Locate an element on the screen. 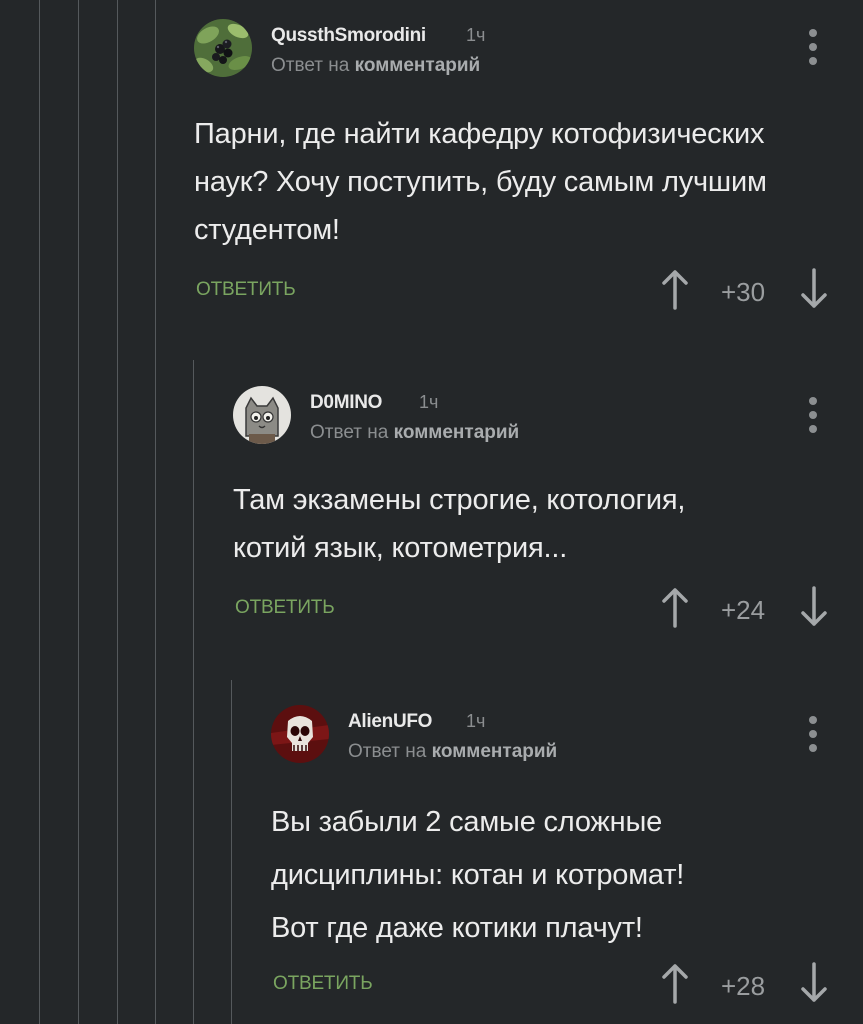 Image resolution: width=863 pixels, height=1024 pixels. skull-avatar-icon is located at coordinates (300, 734).